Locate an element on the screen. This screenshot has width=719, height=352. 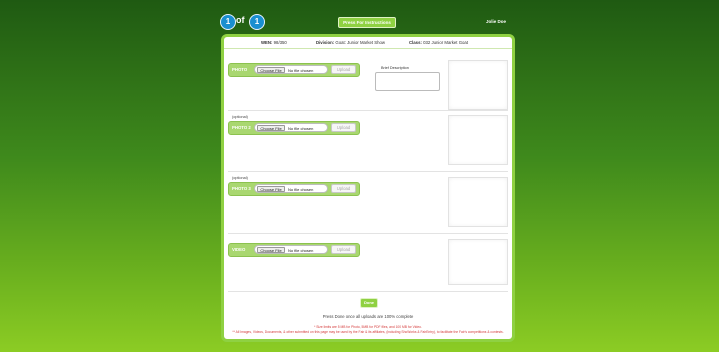
section-divider is located at coordinates (368, 291).